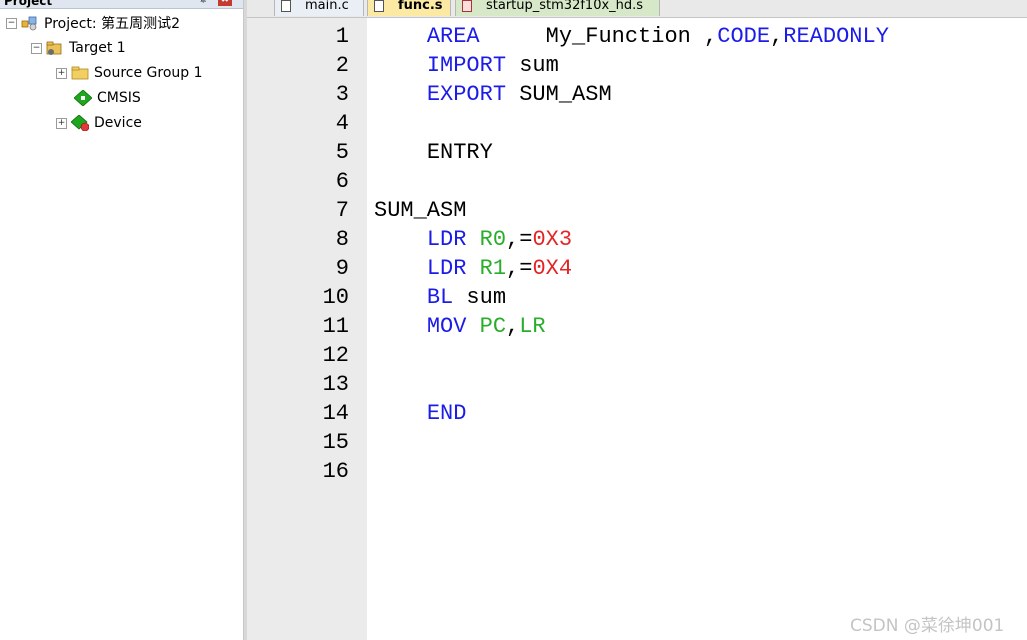  What do you see at coordinates (342, 123) in the screenshot?
I see `line-number: 4` at bounding box center [342, 123].